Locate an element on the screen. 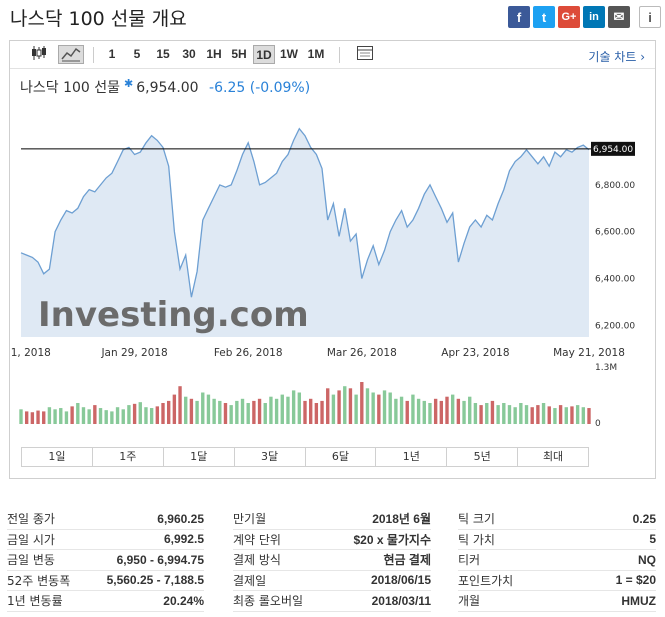 Image resolution: width=665 pixels, height=617 pixels. stat-label: 만기월 is located at coordinates (250, 519).